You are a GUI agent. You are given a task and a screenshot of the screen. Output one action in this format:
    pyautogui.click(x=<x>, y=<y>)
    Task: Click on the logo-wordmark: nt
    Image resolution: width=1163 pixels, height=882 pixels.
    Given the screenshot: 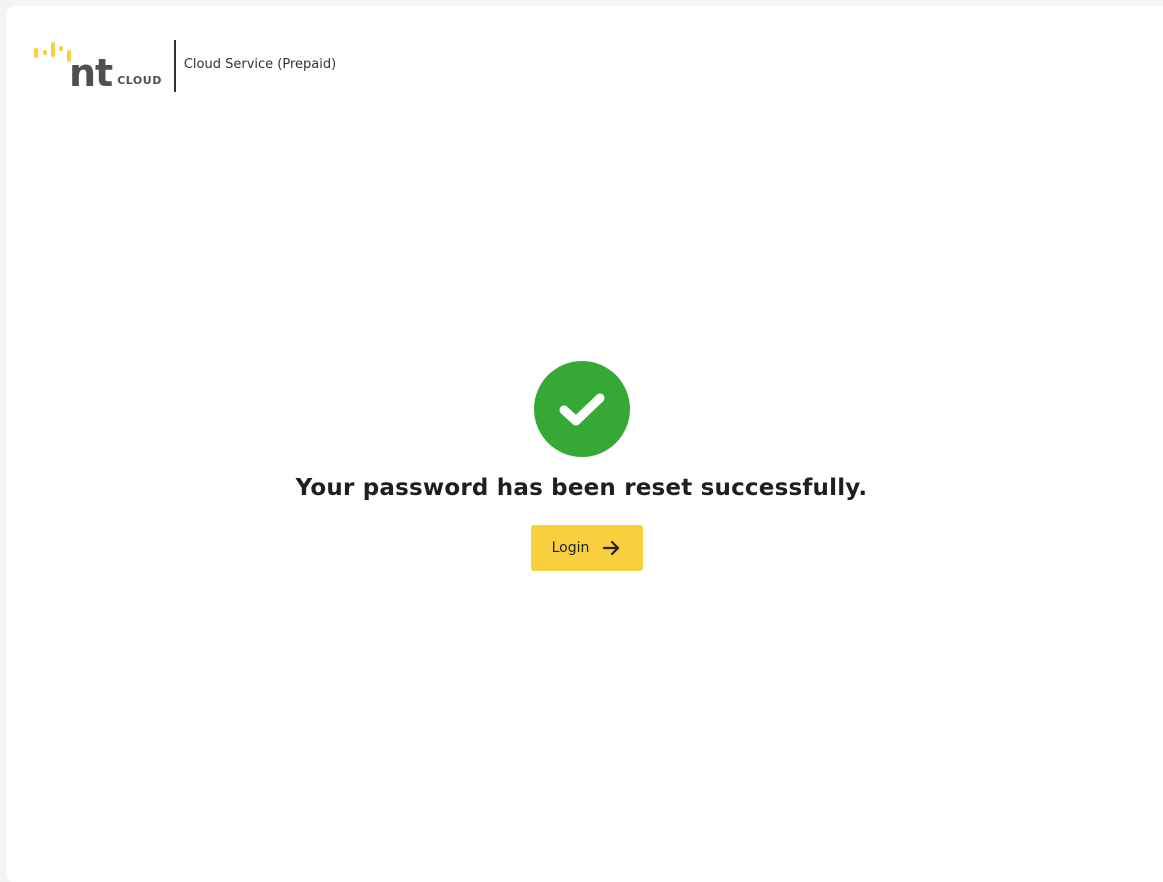 What is the action you would take?
    pyautogui.click(x=91, y=73)
    